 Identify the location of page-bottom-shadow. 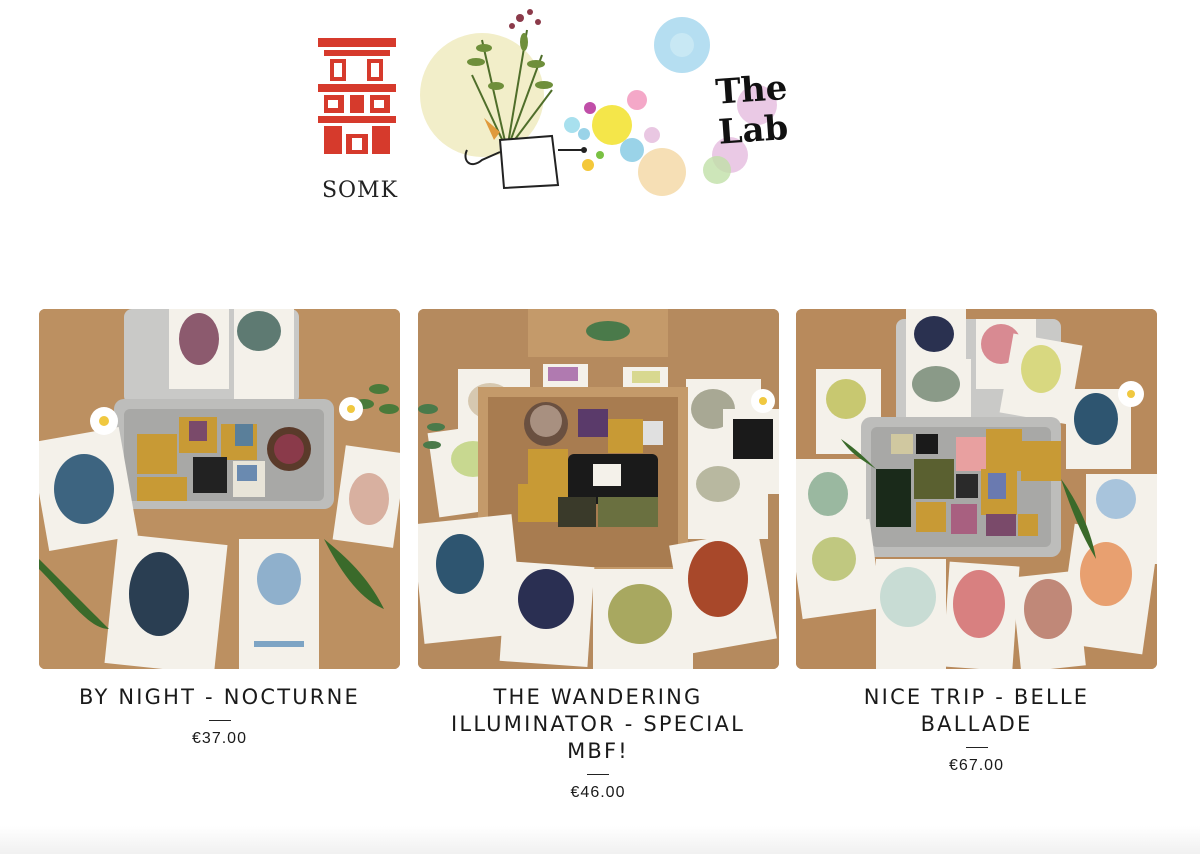
(600, 840).